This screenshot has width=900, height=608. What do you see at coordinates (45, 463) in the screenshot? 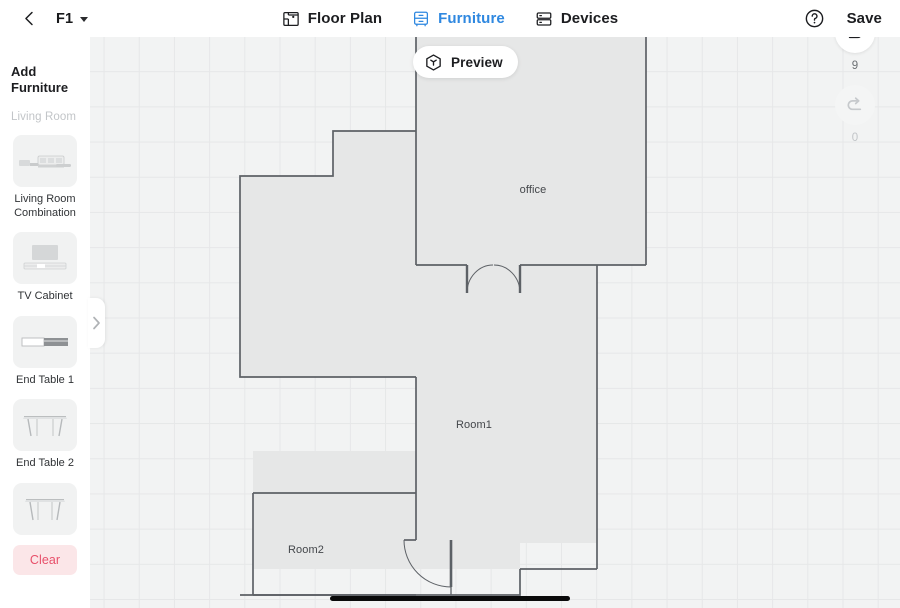
I see `sidebar-item-label: End Table 2` at bounding box center [45, 463].